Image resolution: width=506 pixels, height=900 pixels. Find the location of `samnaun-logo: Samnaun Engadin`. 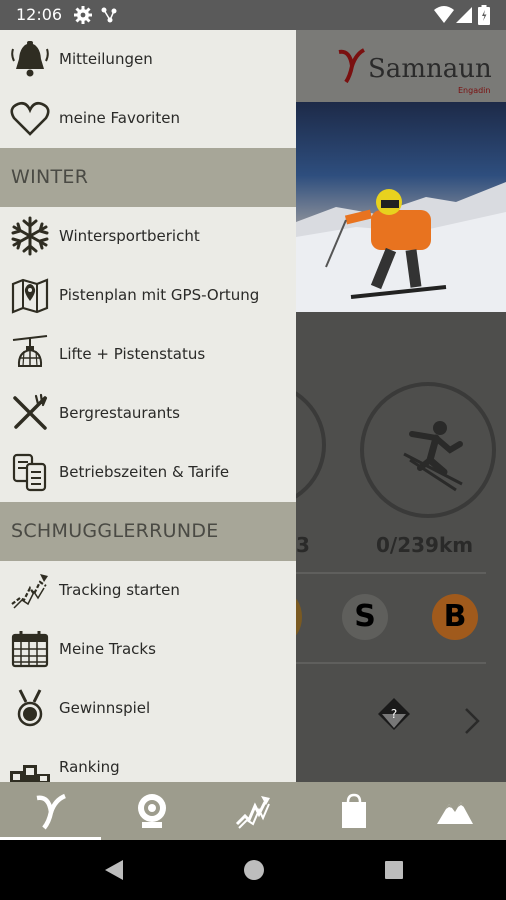

samnaun-logo: Samnaun Engadin is located at coordinates (416, 71).